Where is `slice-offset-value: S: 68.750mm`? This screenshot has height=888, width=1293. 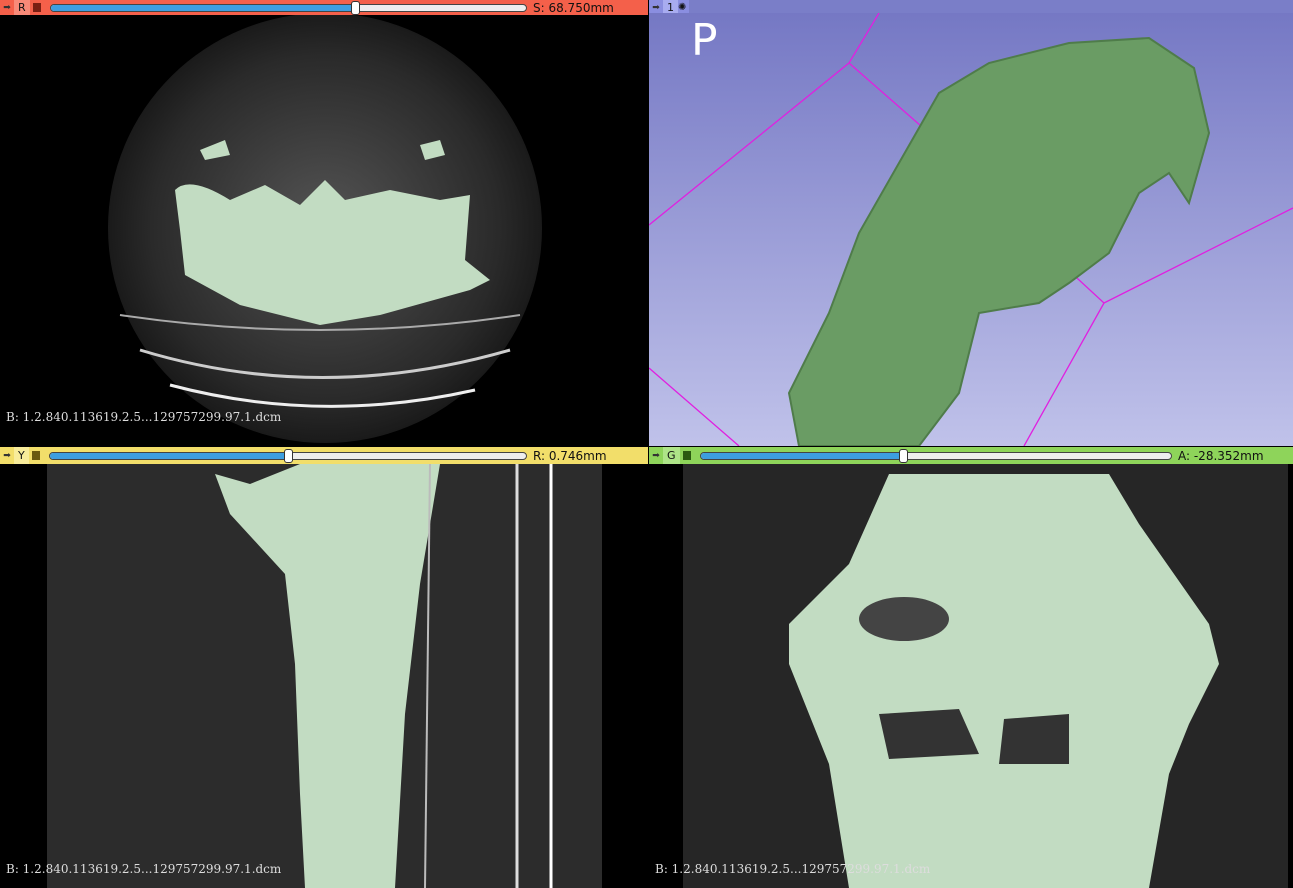 slice-offset-value: S: 68.750mm is located at coordinates (573, 7).